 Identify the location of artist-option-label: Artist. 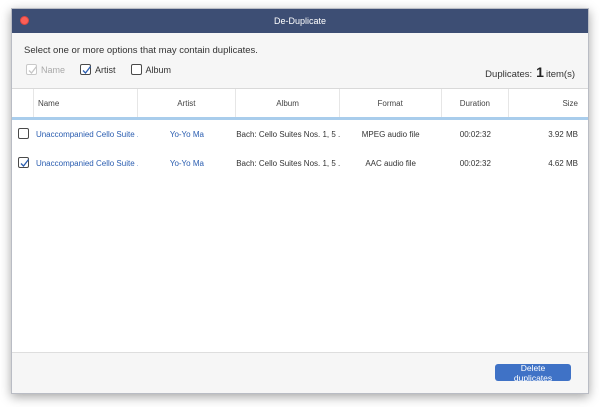
(105, 69).